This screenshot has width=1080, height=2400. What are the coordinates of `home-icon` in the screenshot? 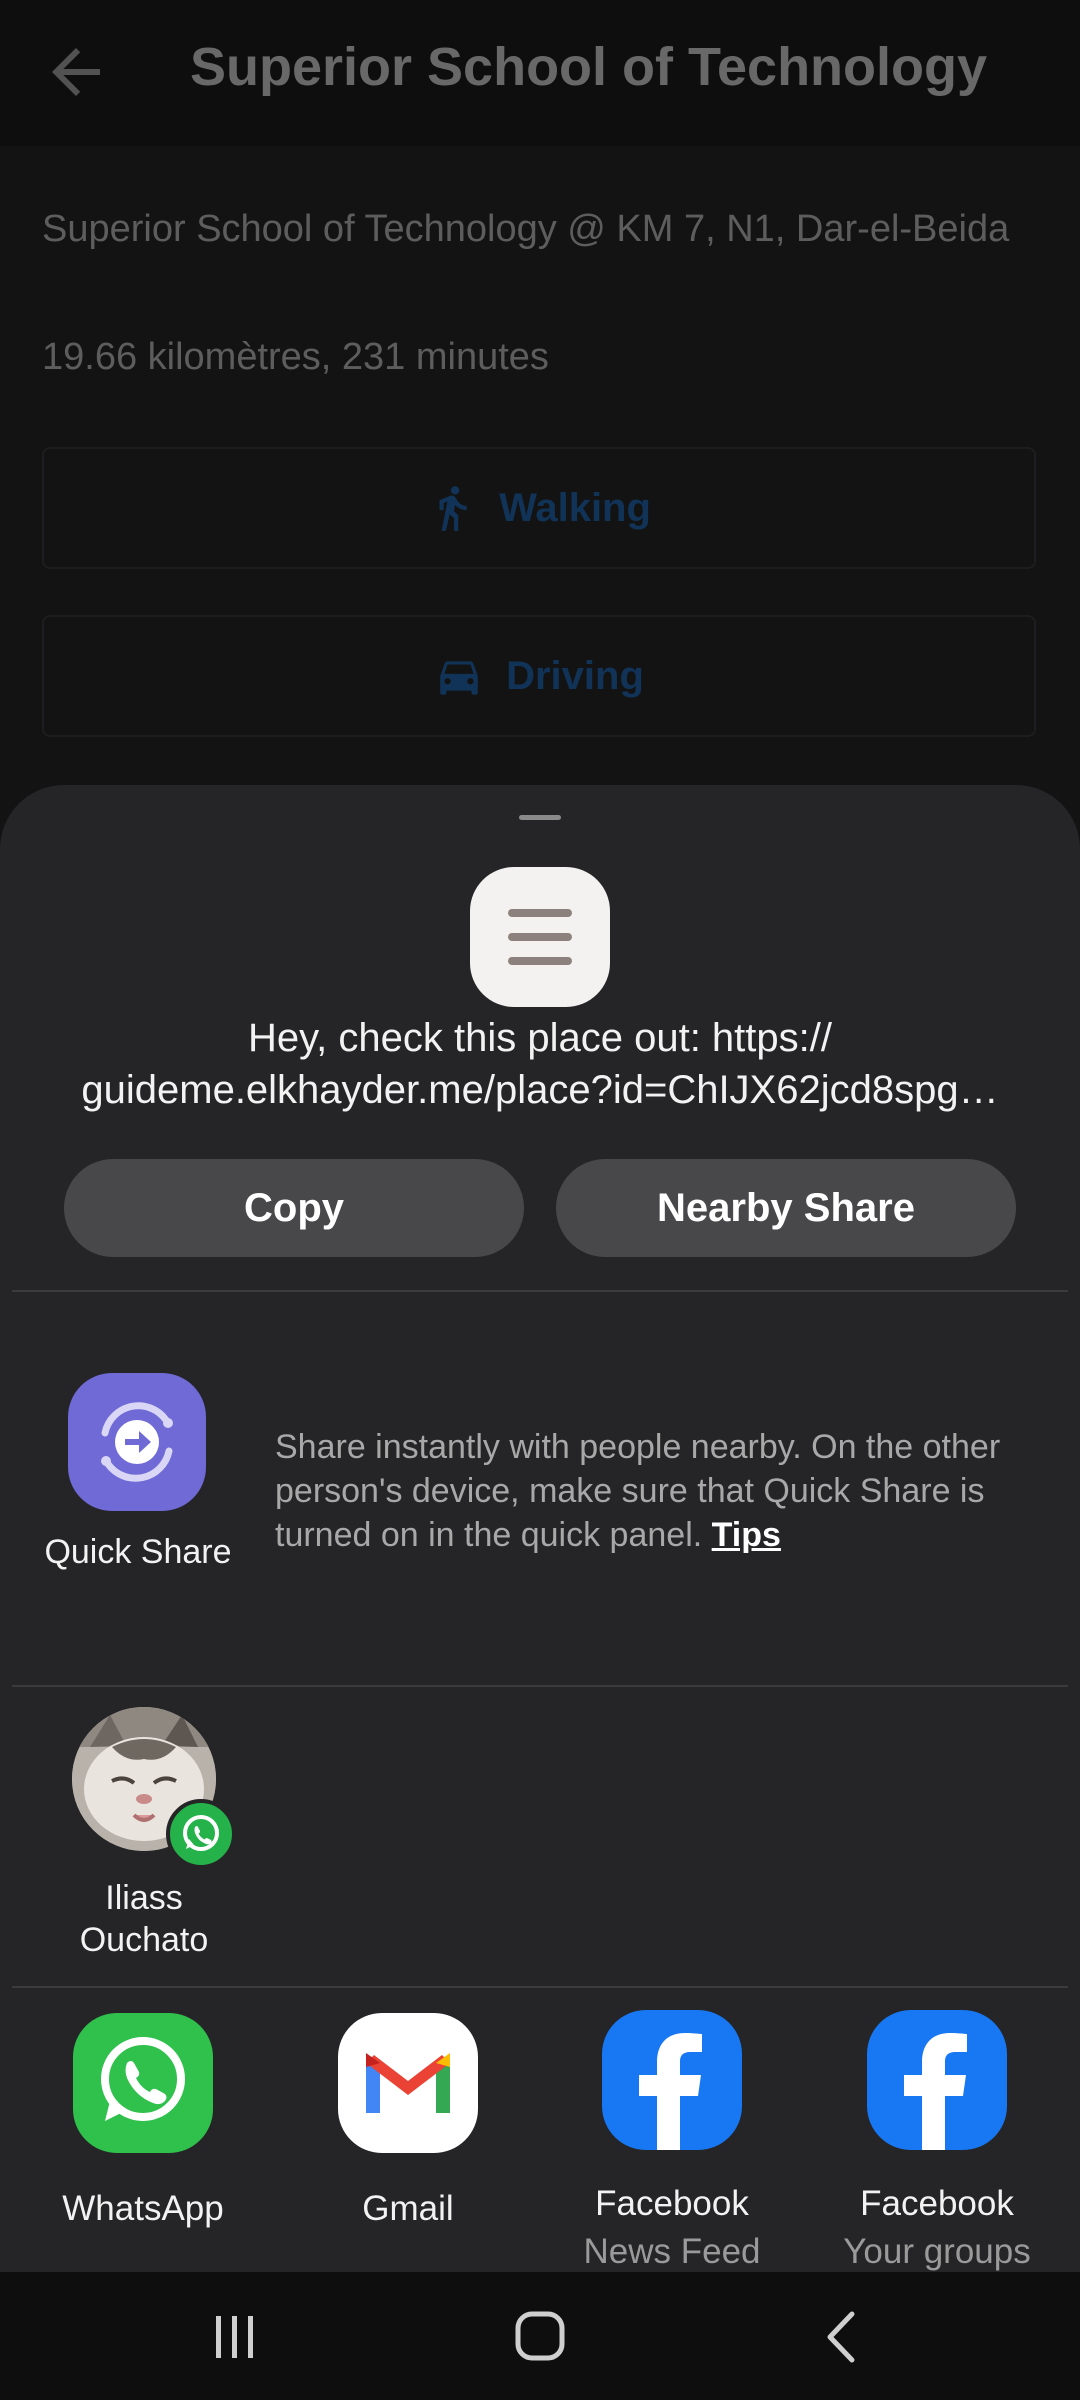 It's located at (540, 2336).